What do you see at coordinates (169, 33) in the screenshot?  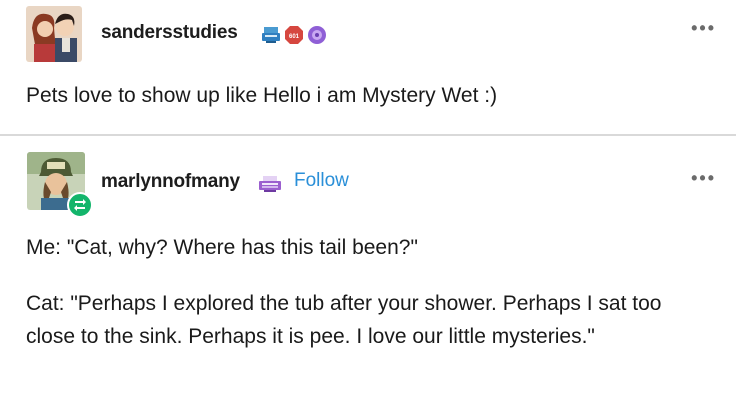 I see `username: sandersstudies` at bounding box center [169, 33].